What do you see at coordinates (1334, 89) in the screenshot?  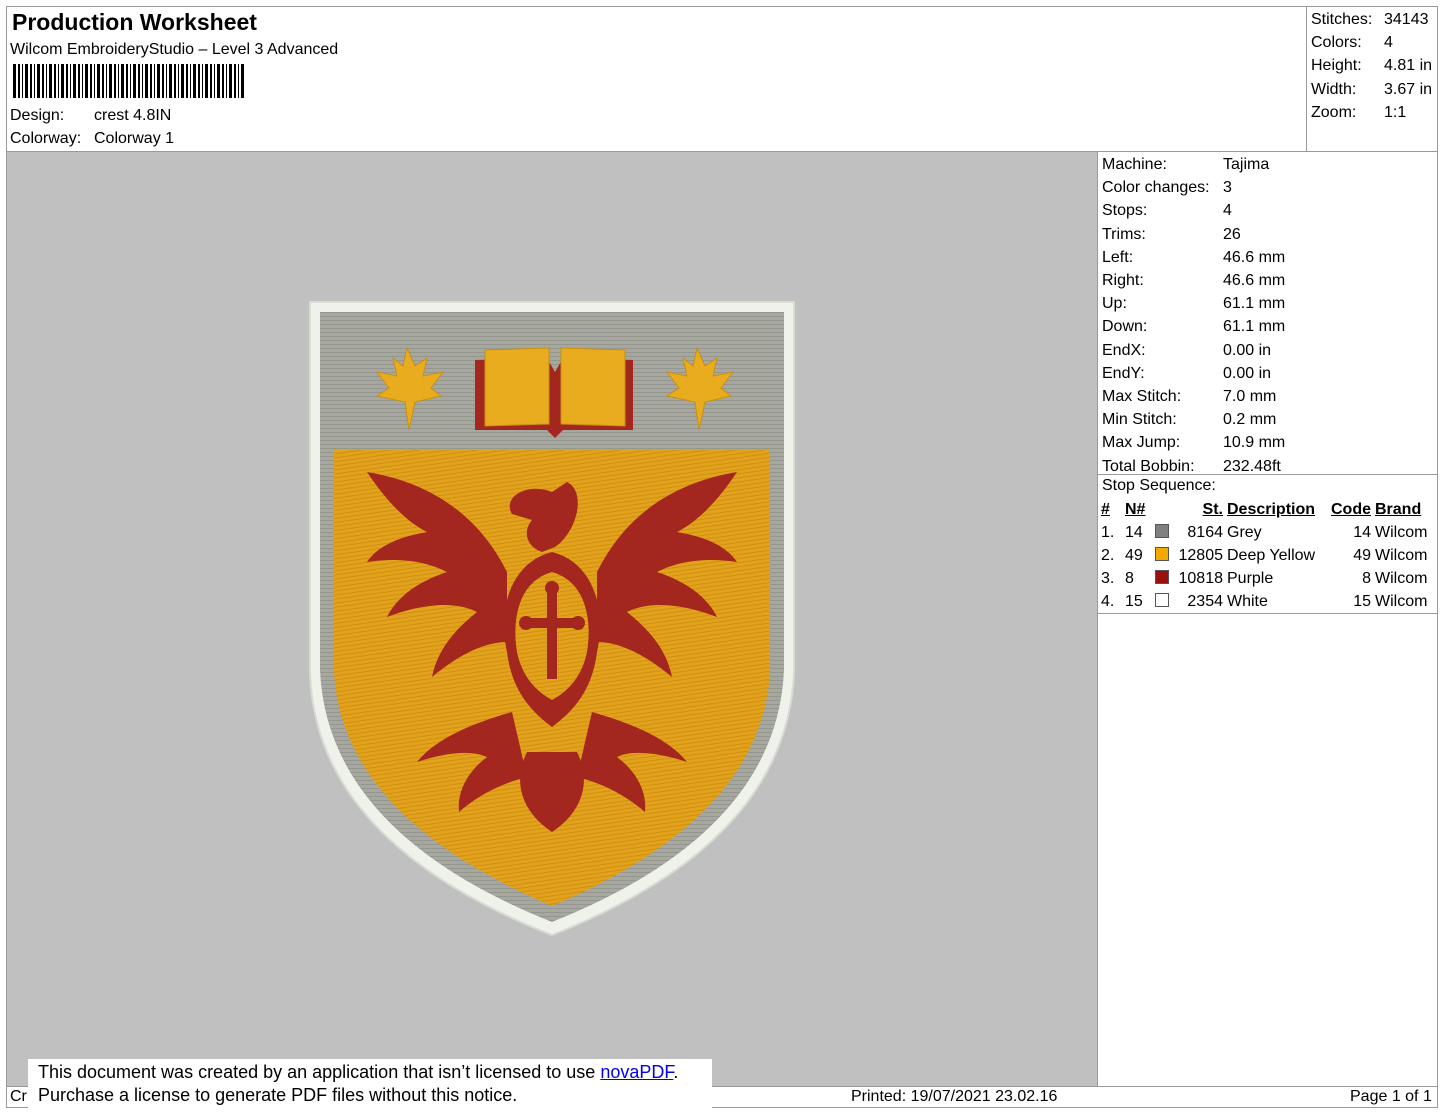 I see `summary-label: Width:` at bounding box center [1334, 89].